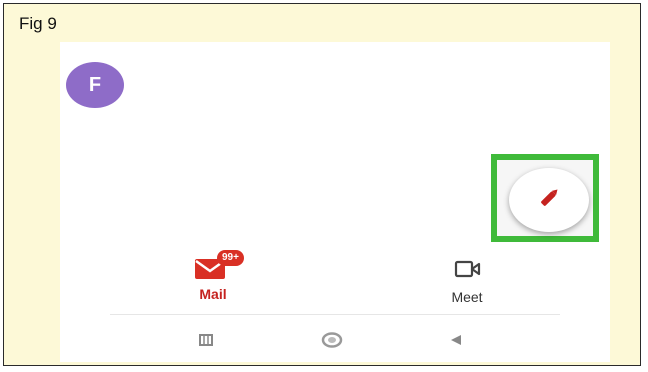 Image resolution: width=648 pixels, height=372 pixels. I want to click on back-icon, so click(456, 342).